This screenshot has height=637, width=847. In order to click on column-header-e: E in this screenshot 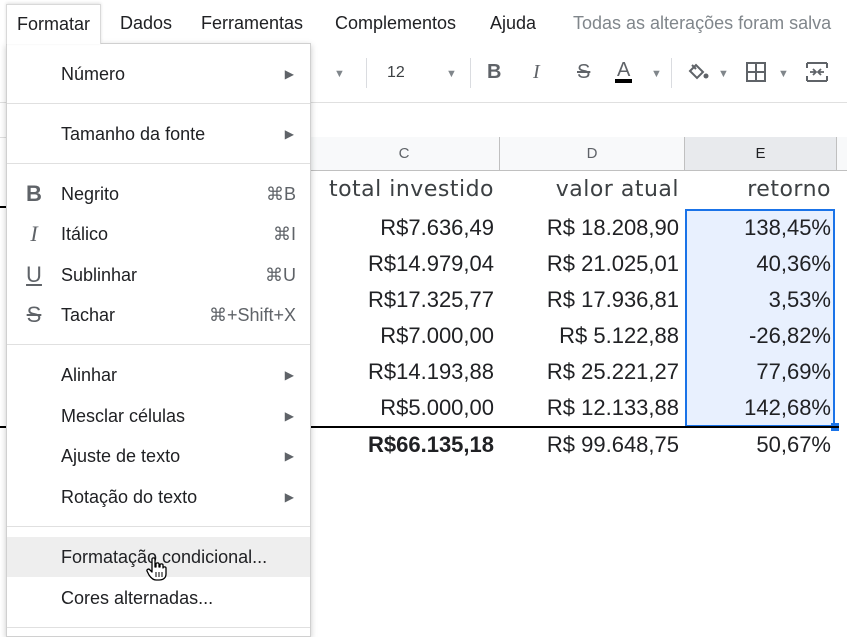, I will do `click(761, 154)`.